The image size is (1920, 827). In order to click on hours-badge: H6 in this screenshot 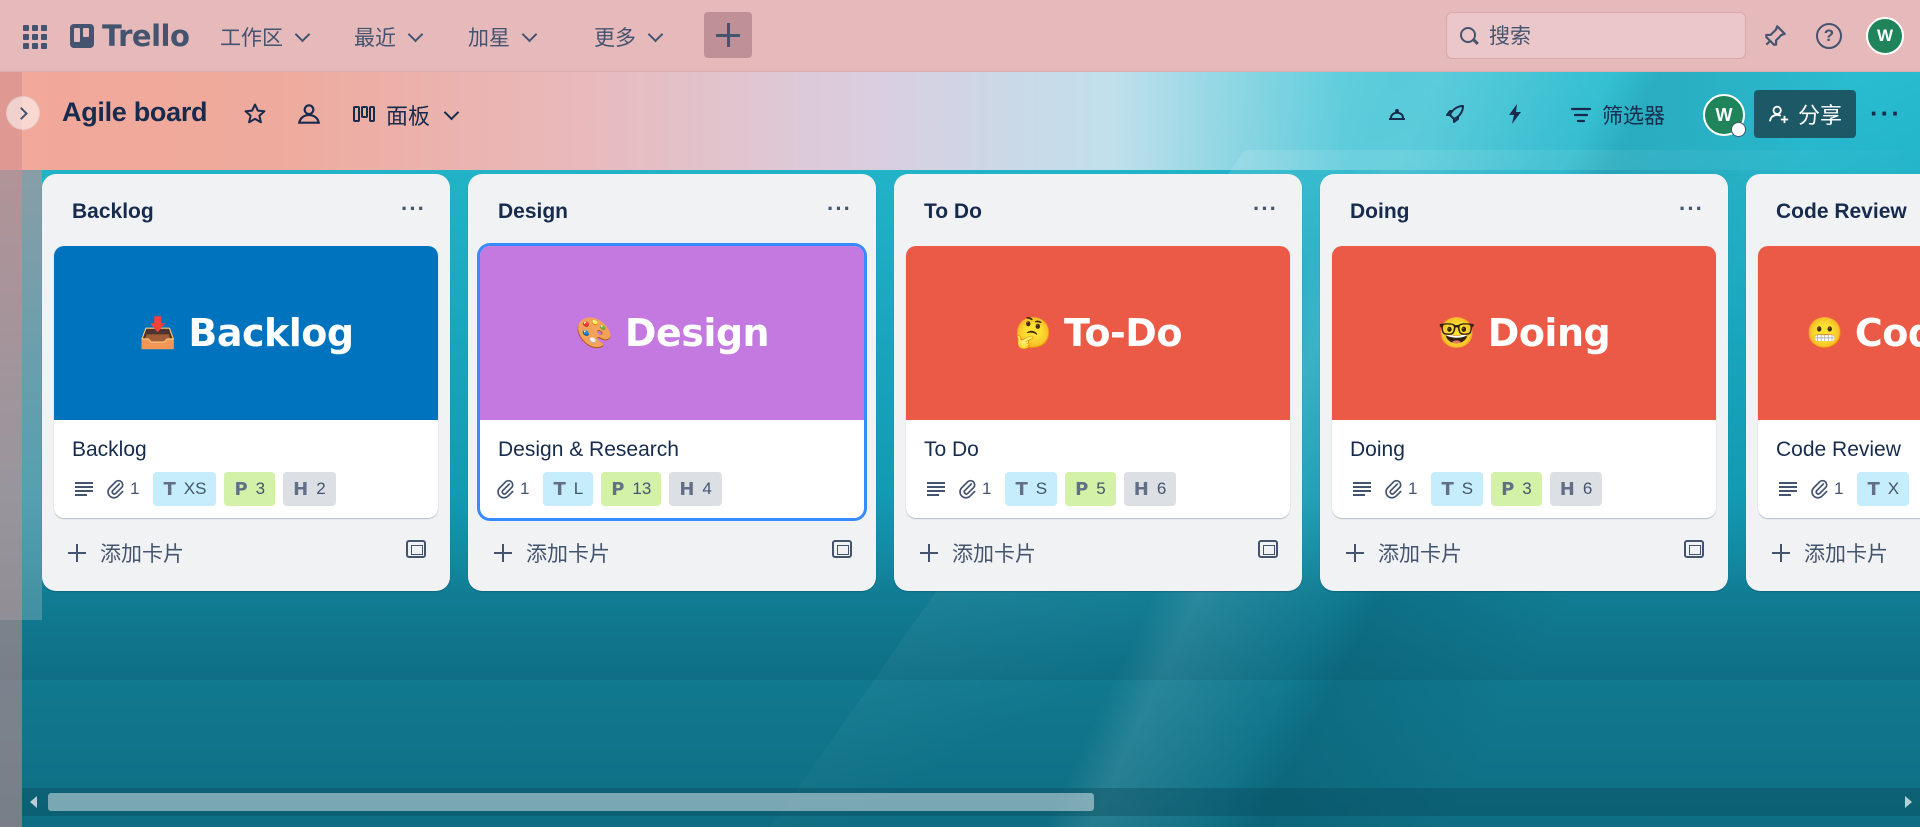, I will do `click(1150, 489)`.